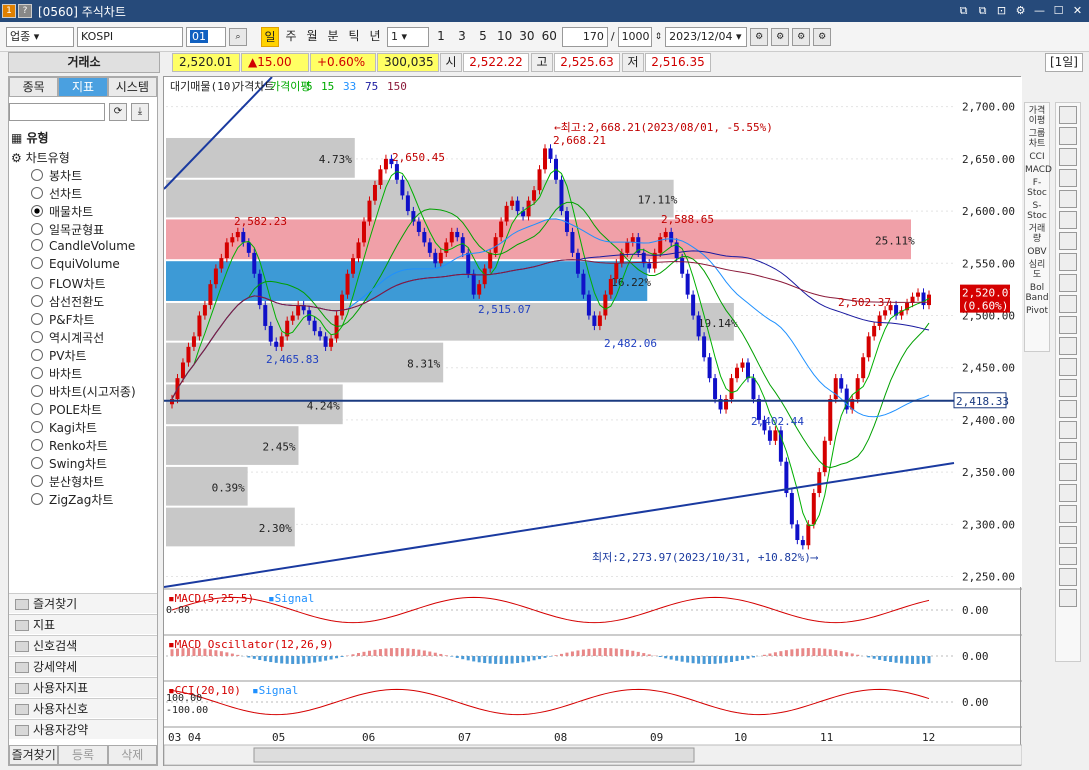 This screenshot has height=770, width=1089. What do you see at coordinates (40, 157) in the screenshot?
I see `chart-type-group: ⚙ 차트유형` at bounding box center [40, 157].